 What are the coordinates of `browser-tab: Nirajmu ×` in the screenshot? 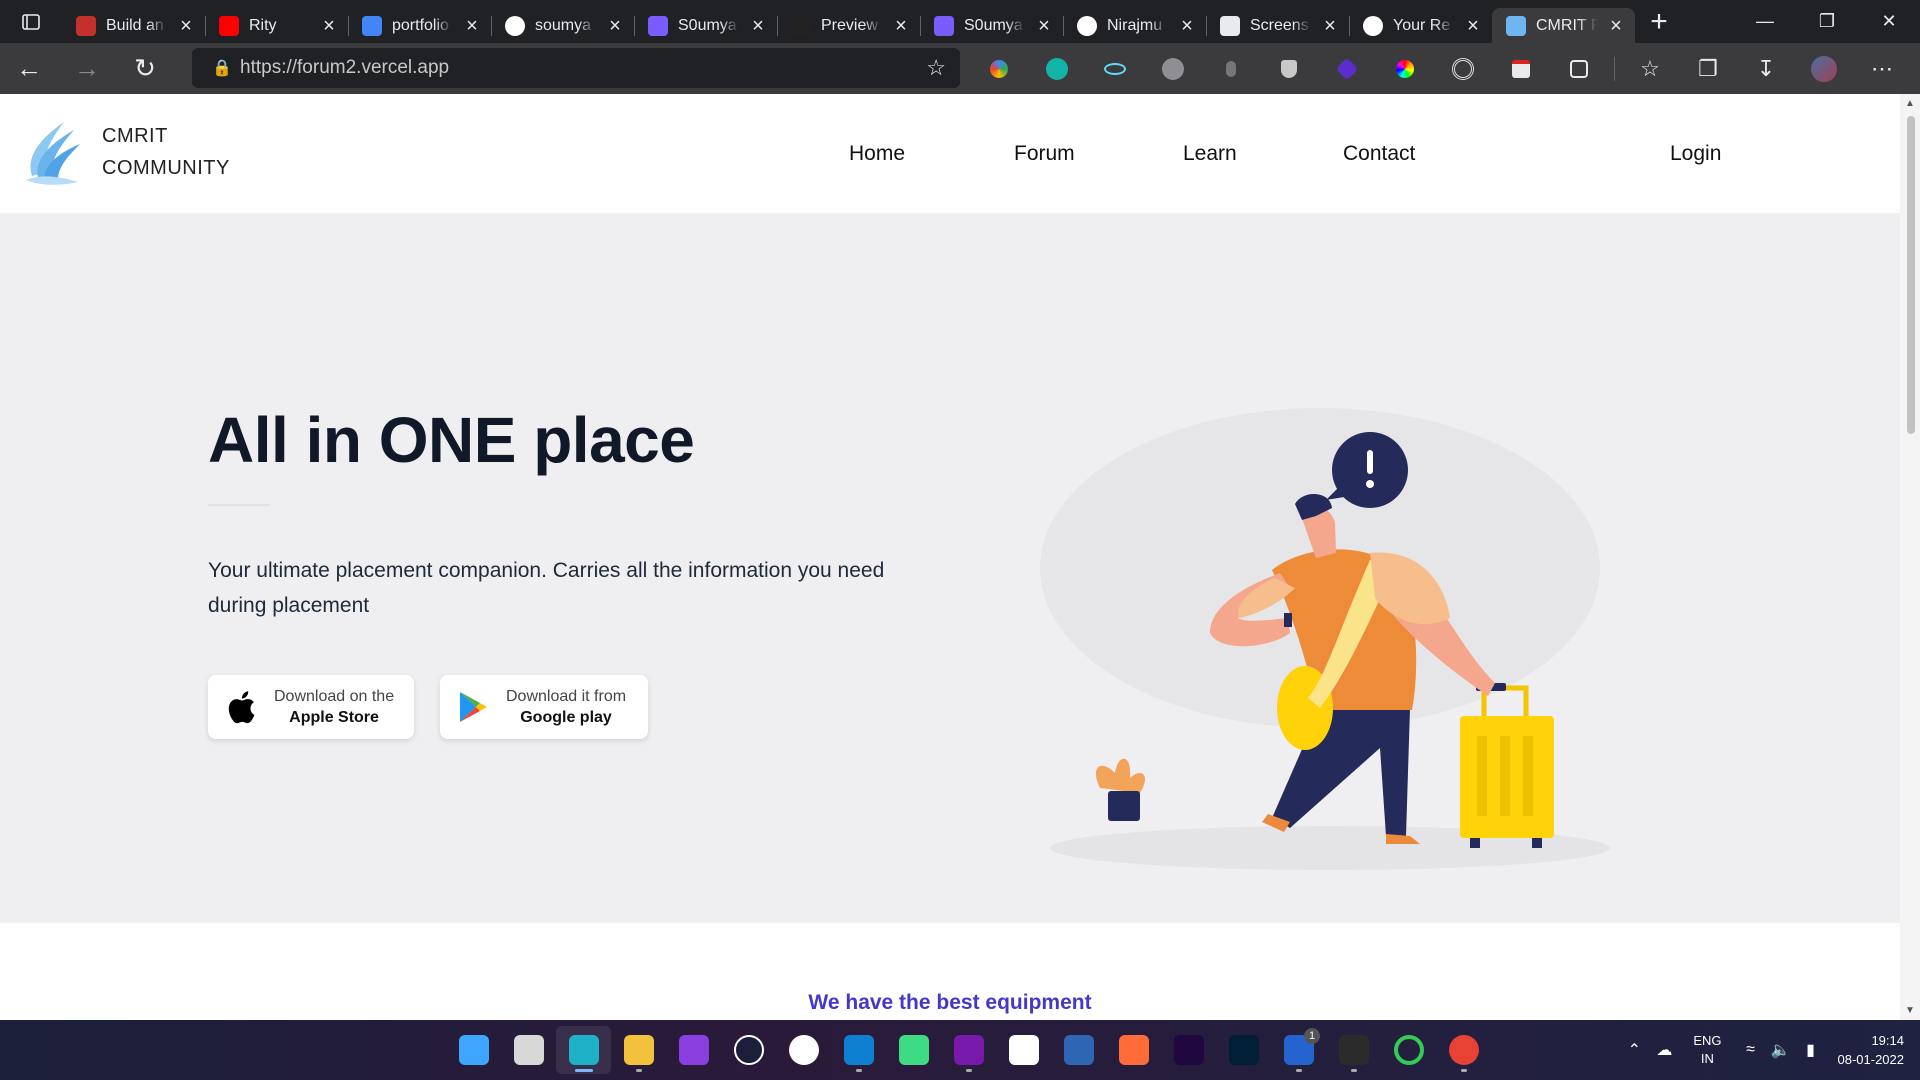 It's located at (1135, 25).